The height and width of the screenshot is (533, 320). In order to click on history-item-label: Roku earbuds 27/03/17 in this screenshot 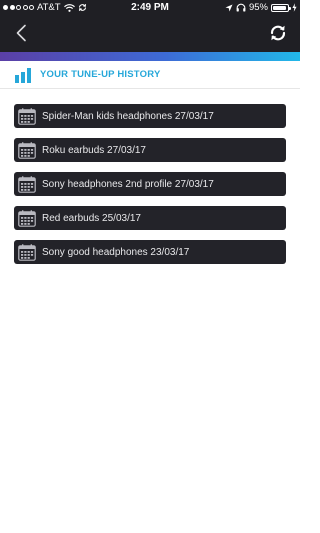, I will do `click(94, 150)`.